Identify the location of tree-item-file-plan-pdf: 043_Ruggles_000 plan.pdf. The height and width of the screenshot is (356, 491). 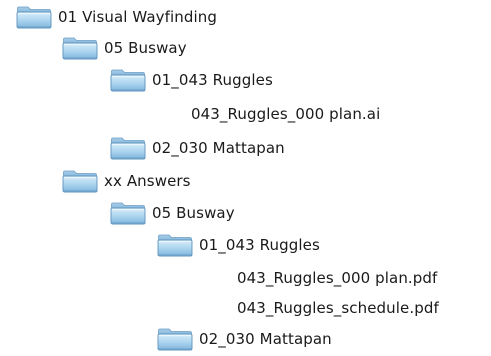
(337, 278).